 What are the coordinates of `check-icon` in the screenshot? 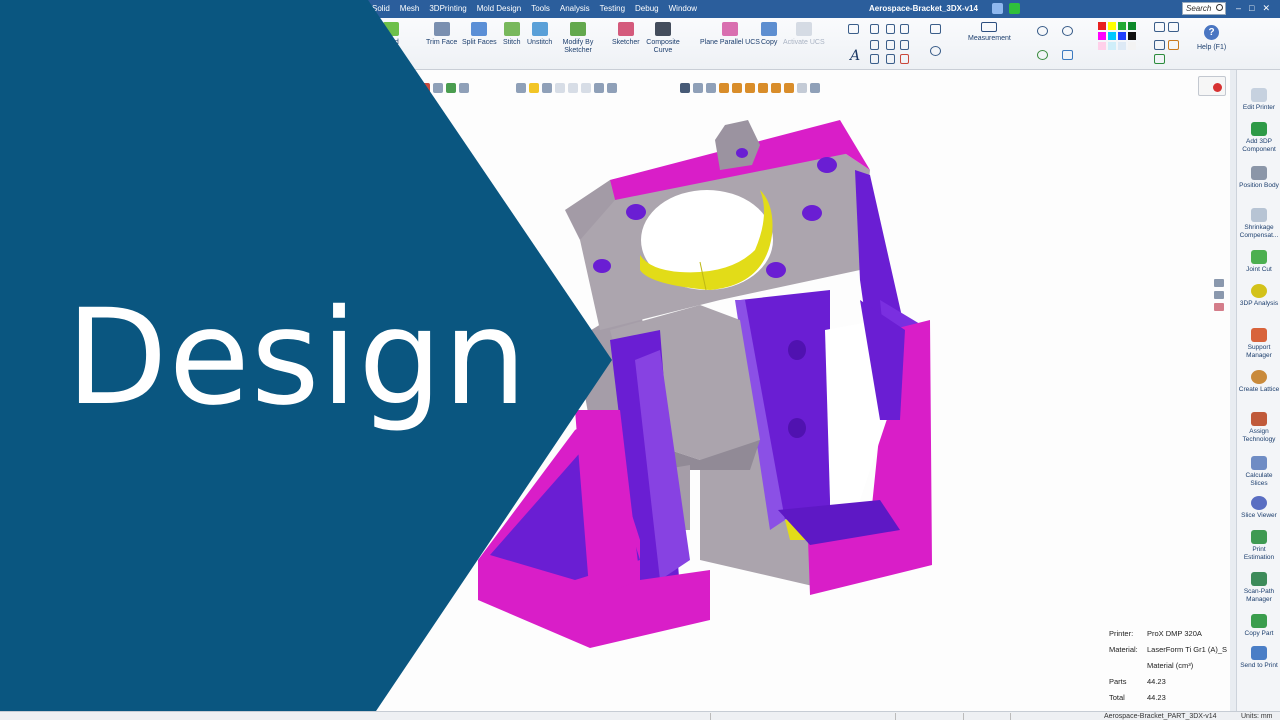 It's located at (904, 29).